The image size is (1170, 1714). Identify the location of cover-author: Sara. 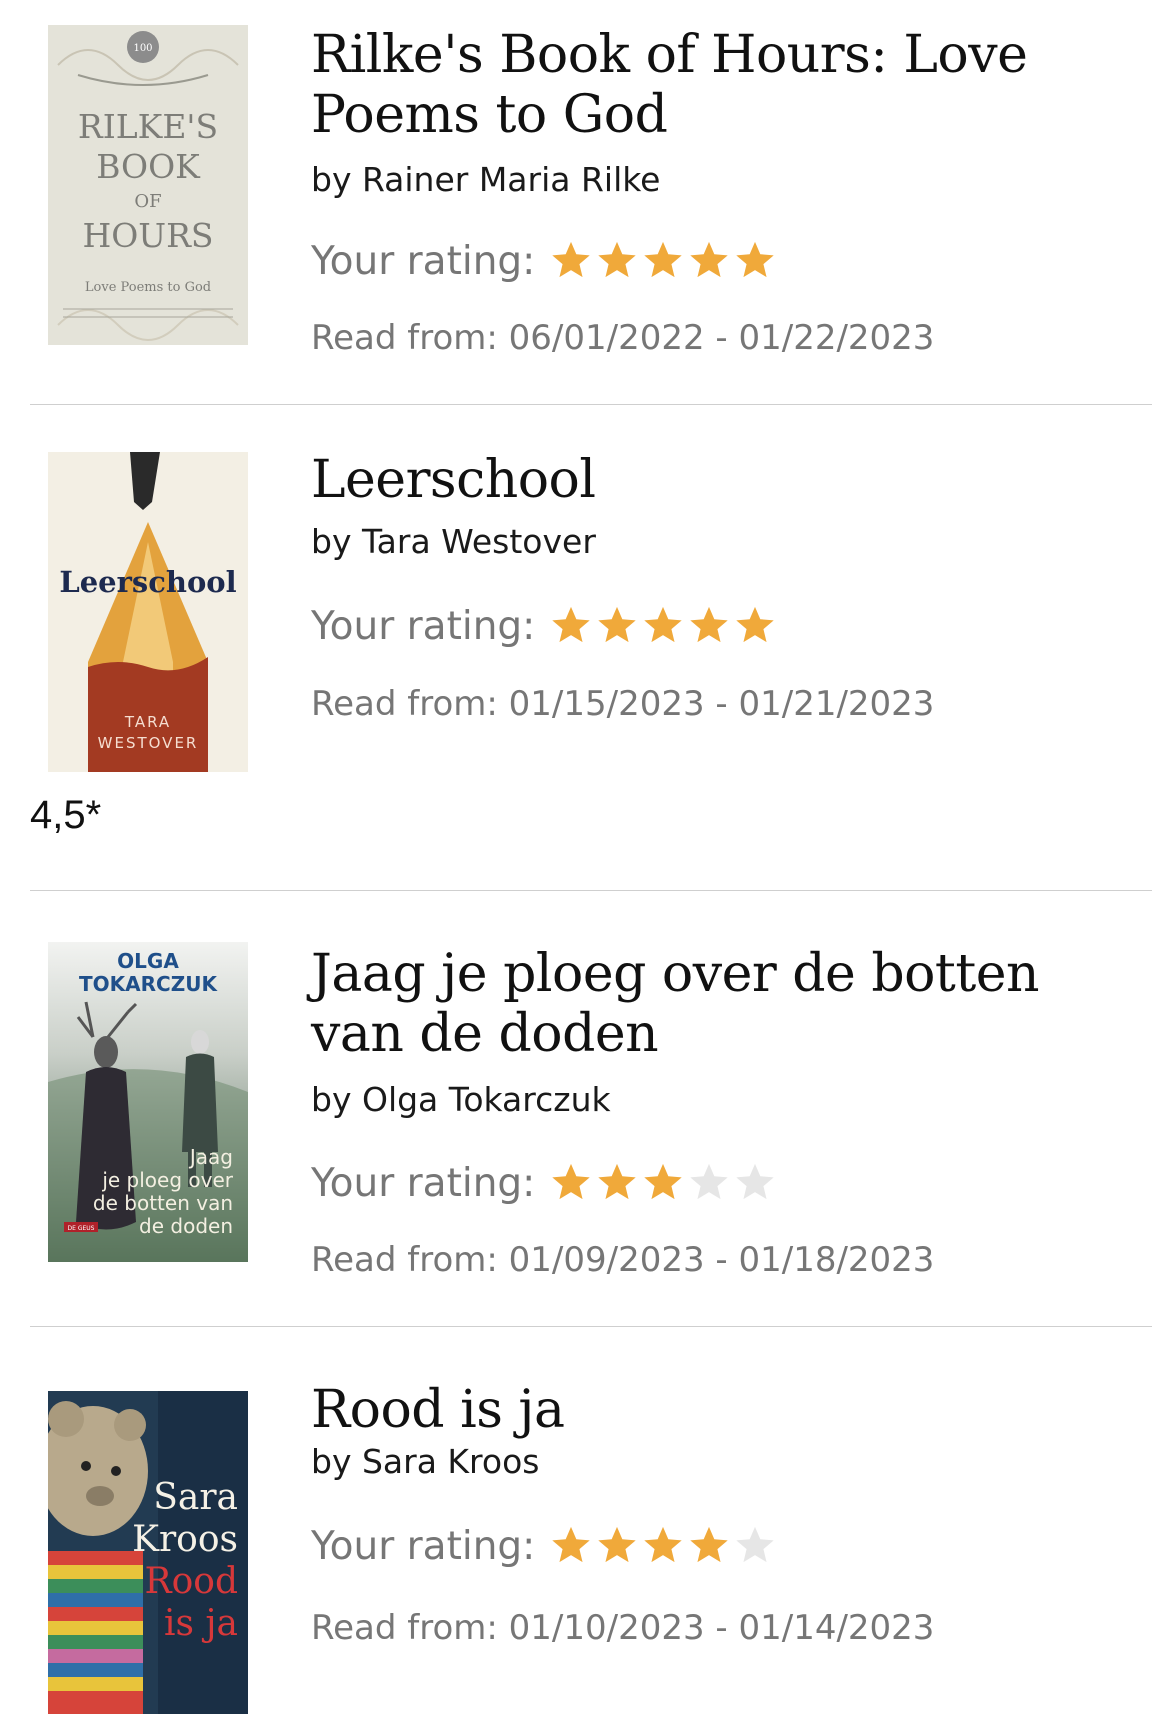
(195, 1497).